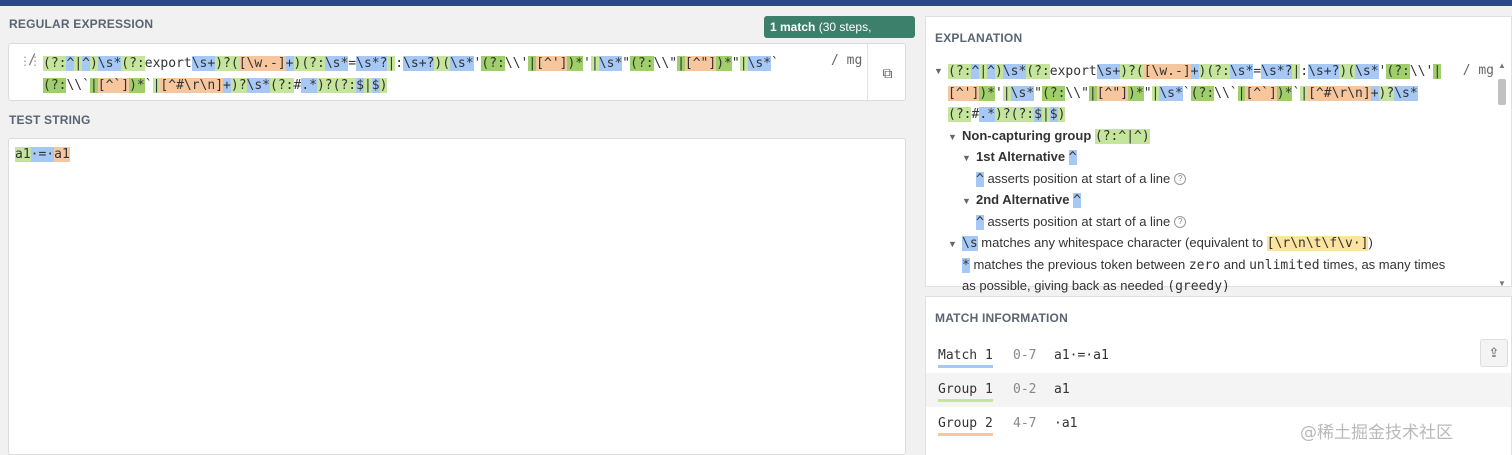 This screenshot has height=455, width=1512. I want to click on scroll-thumb, so click(1502, 92).